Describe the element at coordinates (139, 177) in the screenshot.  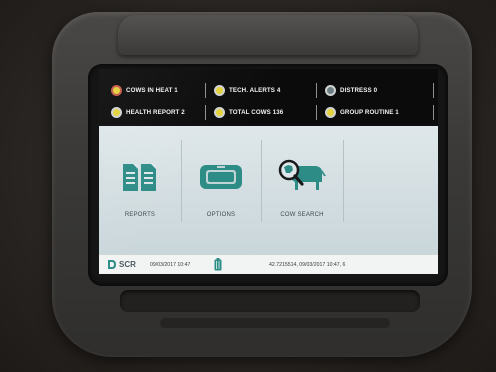
I see `reports-icon` at that location.